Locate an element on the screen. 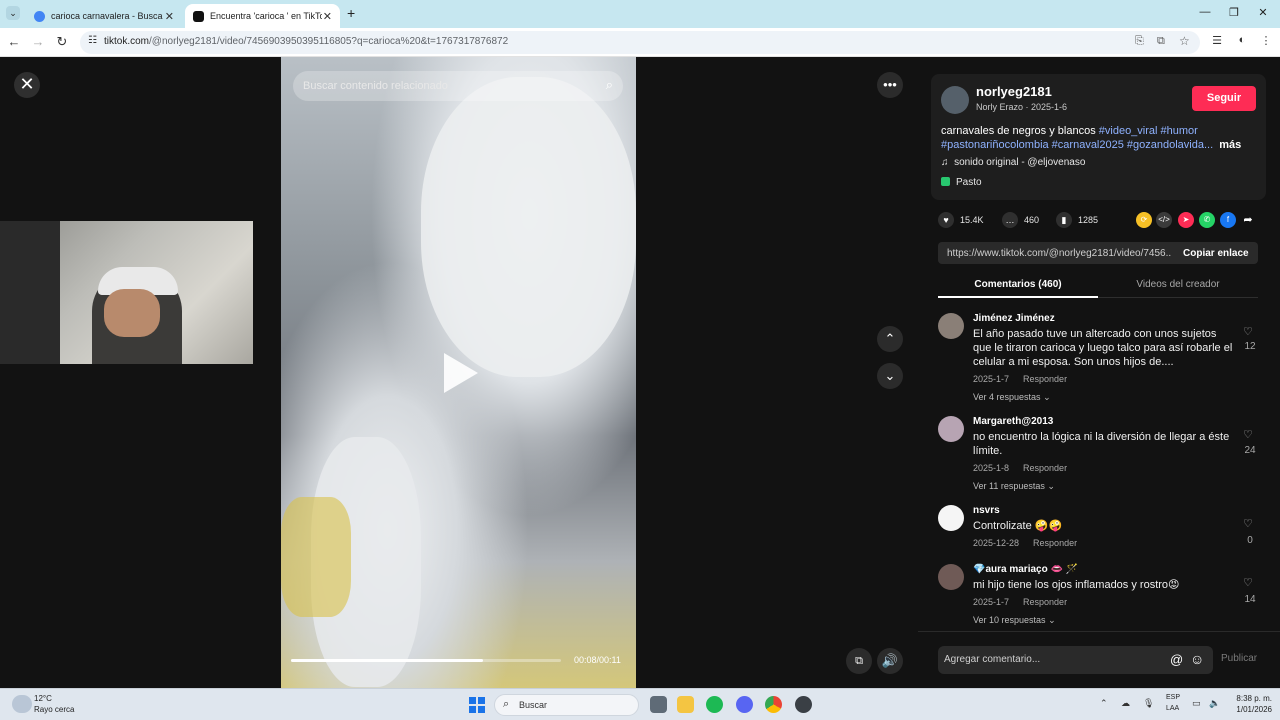  view-replies-link: Ver 4 respuestas ⌄ is located at coordinates (1012, 397).